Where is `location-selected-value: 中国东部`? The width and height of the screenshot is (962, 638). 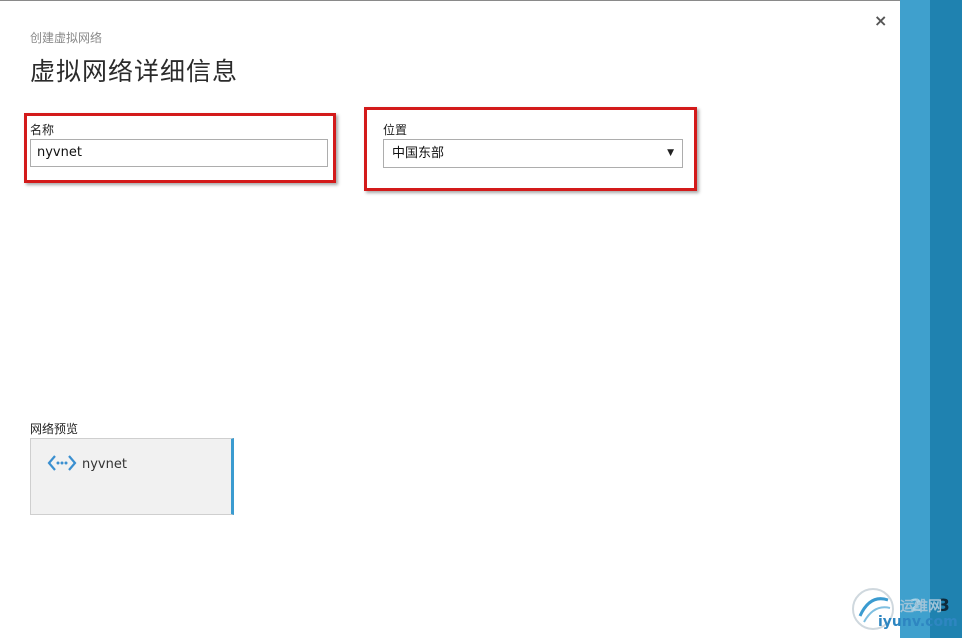
location-selected-value: 中国东部 is located at coordinates (418, 153).